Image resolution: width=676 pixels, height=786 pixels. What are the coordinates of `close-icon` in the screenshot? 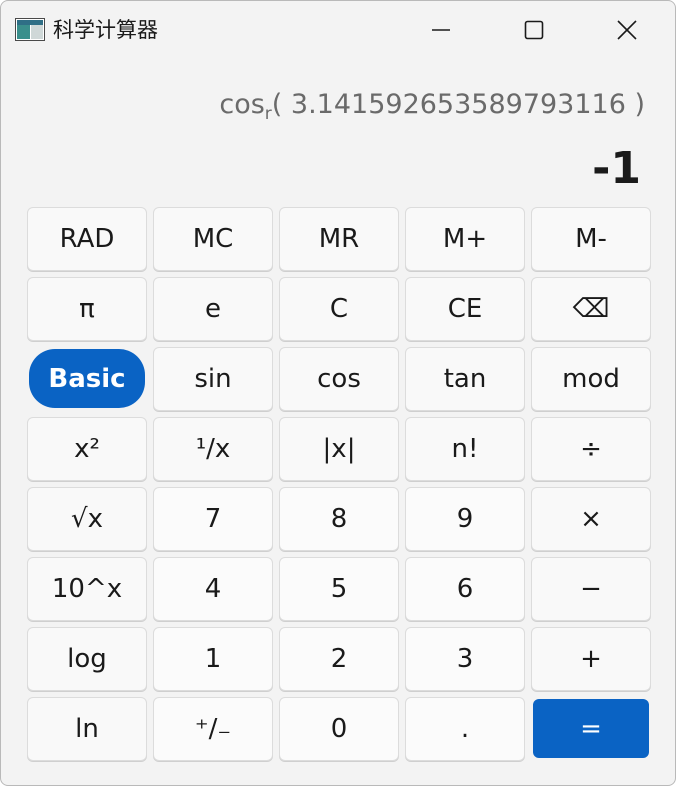 It's located at (627, 30).